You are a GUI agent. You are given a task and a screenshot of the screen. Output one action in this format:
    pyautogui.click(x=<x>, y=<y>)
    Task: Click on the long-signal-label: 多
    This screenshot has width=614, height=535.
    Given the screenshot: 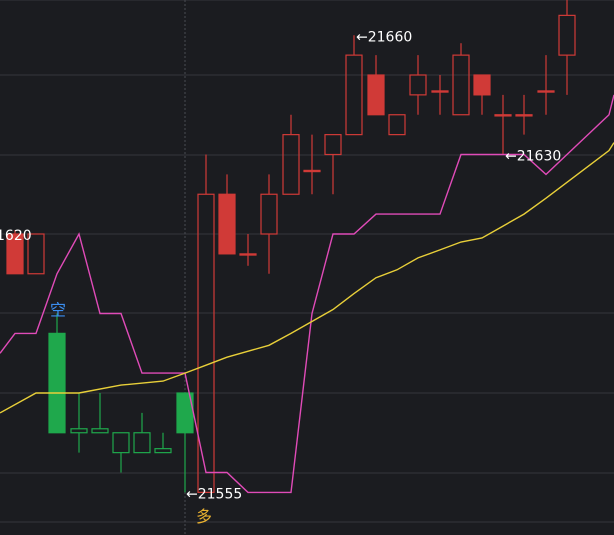 What is the action you would take?
    pyautogui.click(x=204, y=516)
    